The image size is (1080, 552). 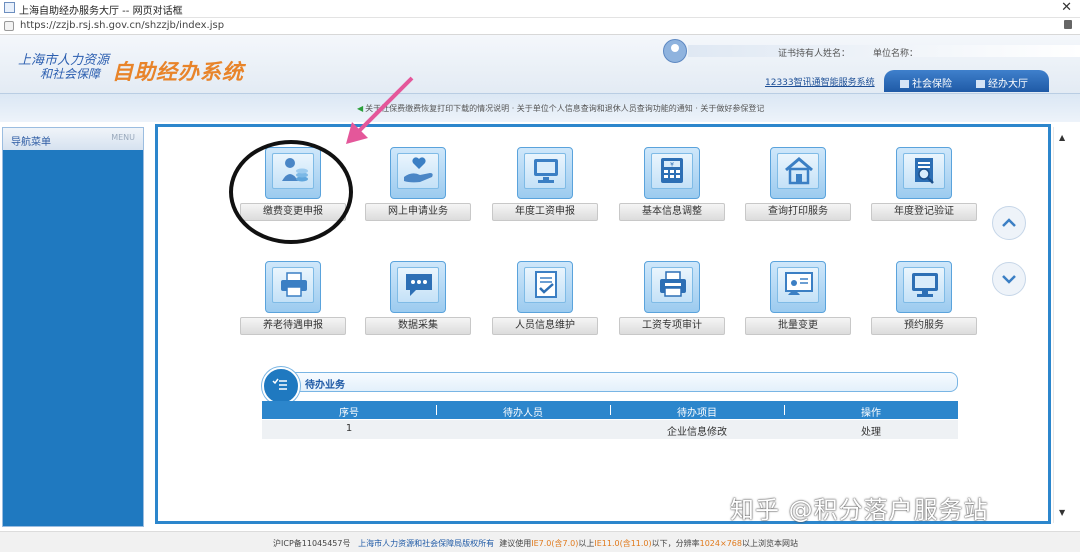 What do you see at coordinates (924, 326) in the screenshot?
I see `service-label: 预约服务` at bounding box center [924, 326].